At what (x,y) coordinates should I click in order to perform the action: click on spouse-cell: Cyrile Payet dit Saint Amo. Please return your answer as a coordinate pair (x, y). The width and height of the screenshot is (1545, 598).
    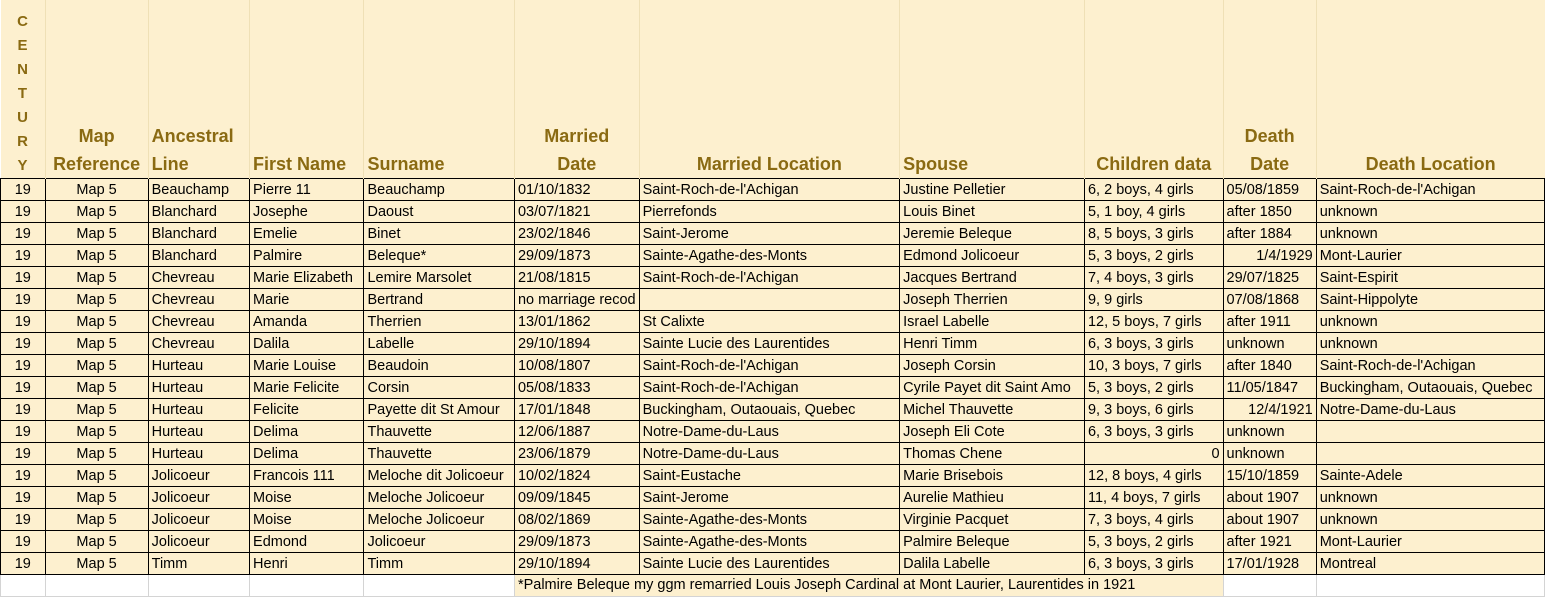
    Looking at the image, I should click on (992, 387).